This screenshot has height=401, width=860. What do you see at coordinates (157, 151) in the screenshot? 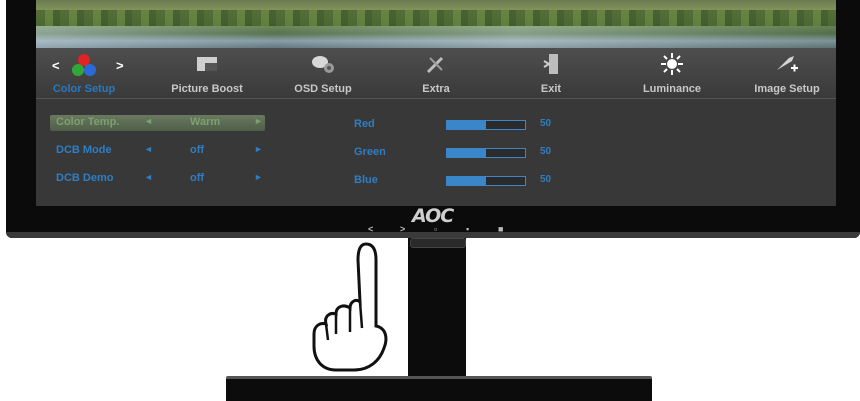
I see `setting-row-dcb-mode: DCB Mode ◄ off ►` at bounding box center [157, 151].